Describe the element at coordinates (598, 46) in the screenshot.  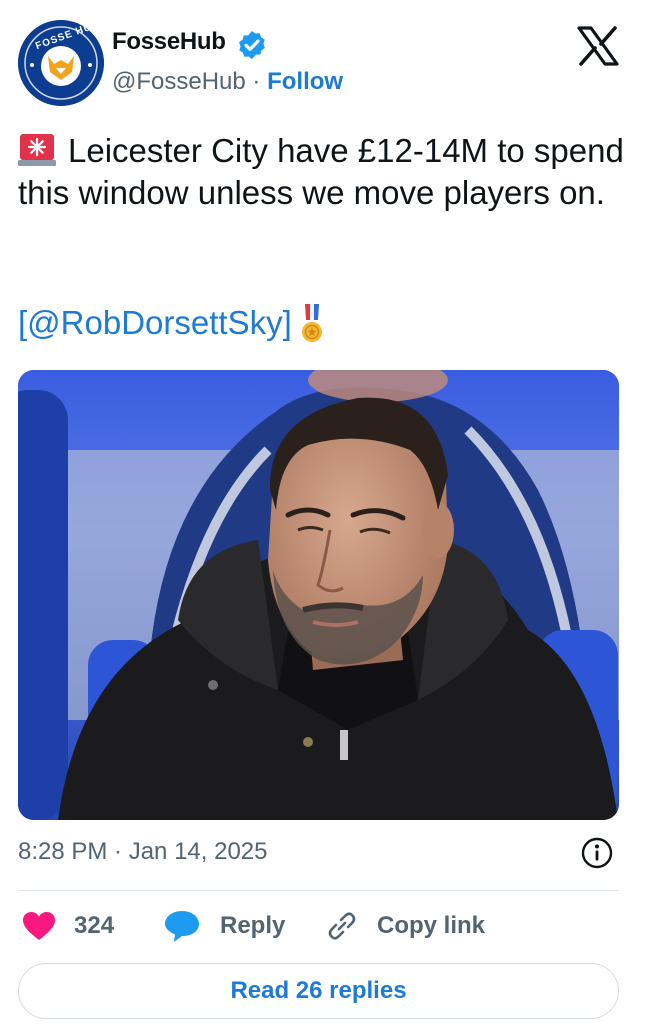
I see `x-logo-icon` at that location.